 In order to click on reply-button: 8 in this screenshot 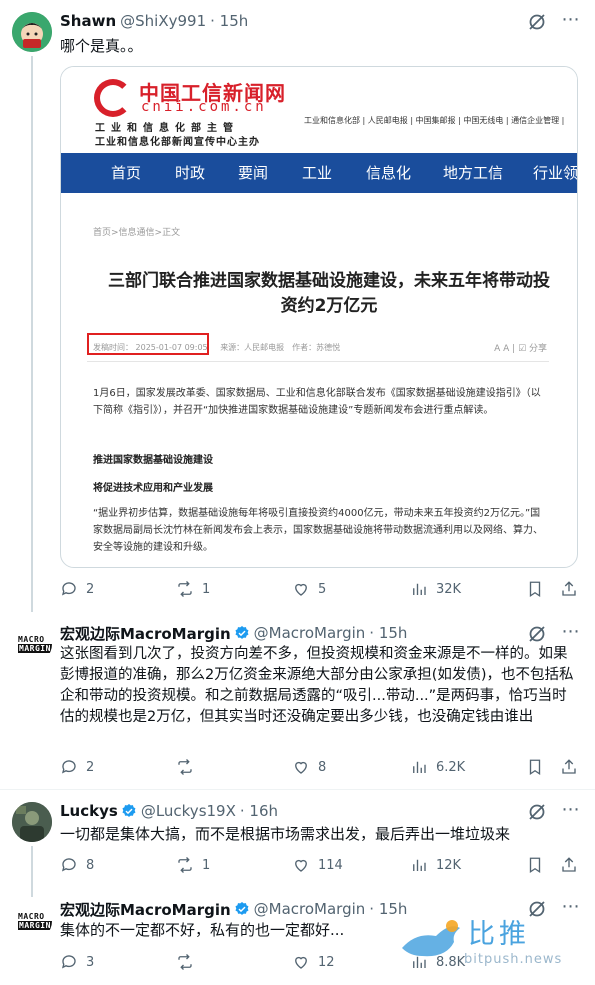, I will do `click(77, 865)`.